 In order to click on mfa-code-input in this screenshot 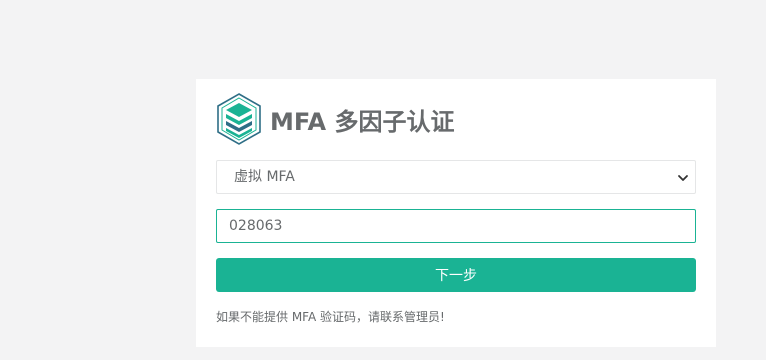, I will do `click(456, 226)`.